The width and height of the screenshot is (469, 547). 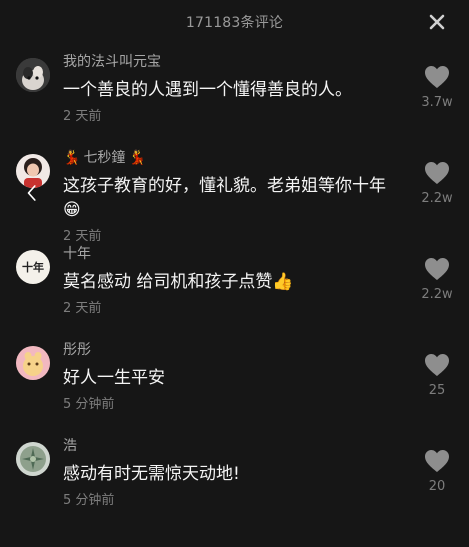 I want to click on comment-content: 💃 七秒鐘 💃 这孩子教育的好，懂礼貌。老弟姐等你十年😁 2 天前, so click(x=233, y=197).